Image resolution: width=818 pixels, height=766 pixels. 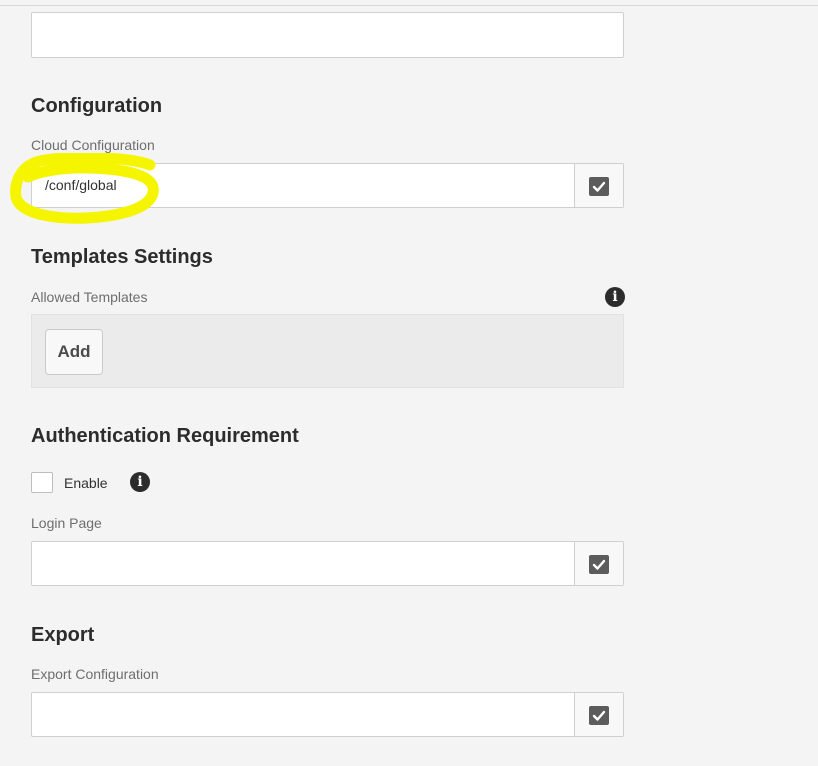 What do you see at coordinates (93, 145) in the screenshot?
I see `cloud-configuration-label: Cloud Configuration` at bounding box center [93, 145].